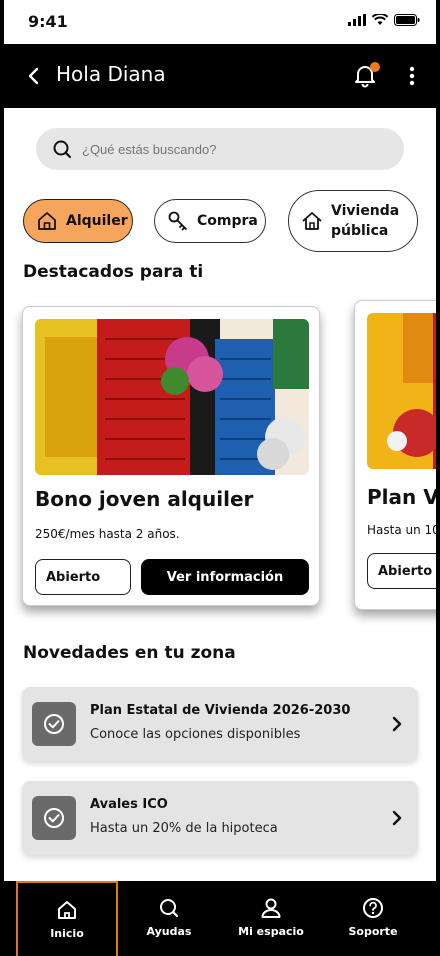  What do you see at coordinates (271, 908) in the screenshot?
I see `user-icon` at bounding box center [271, 908].